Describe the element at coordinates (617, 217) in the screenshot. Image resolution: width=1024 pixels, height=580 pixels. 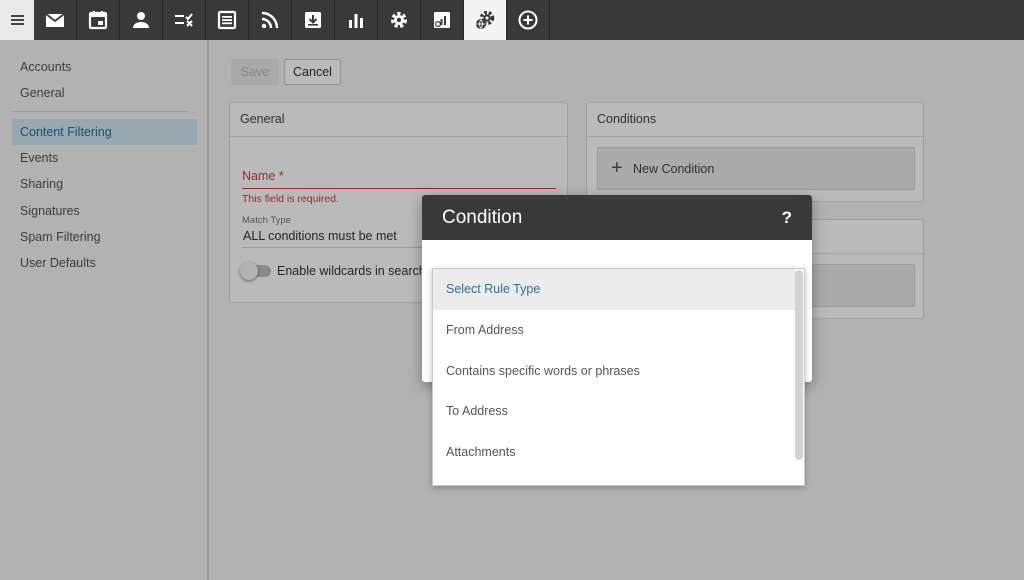
I see `modal-header: Condition ?` at that location.